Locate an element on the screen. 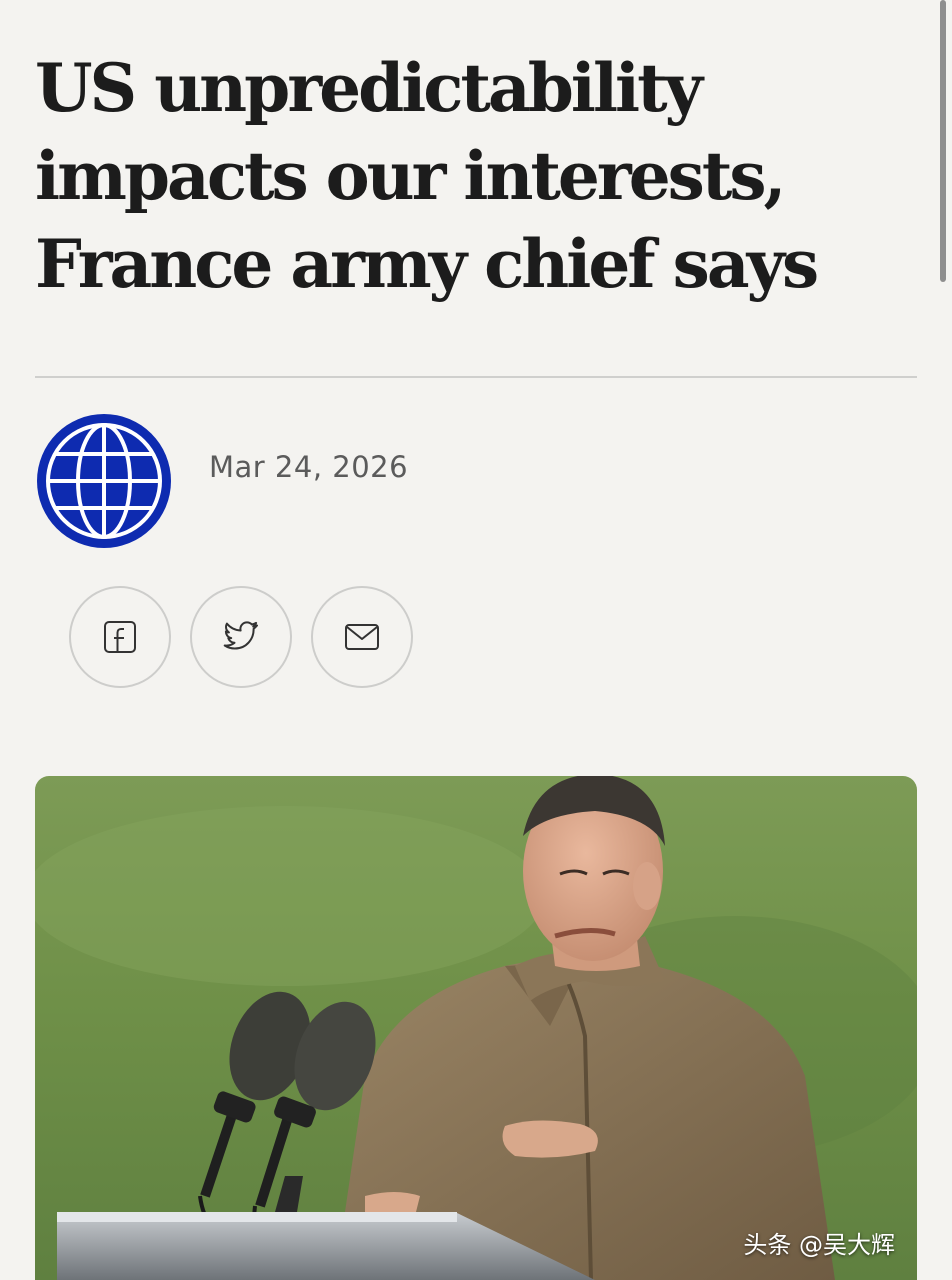 The width and height of the screenshot is (952, 1280). mail-icon is located at coordinates (362, 637).